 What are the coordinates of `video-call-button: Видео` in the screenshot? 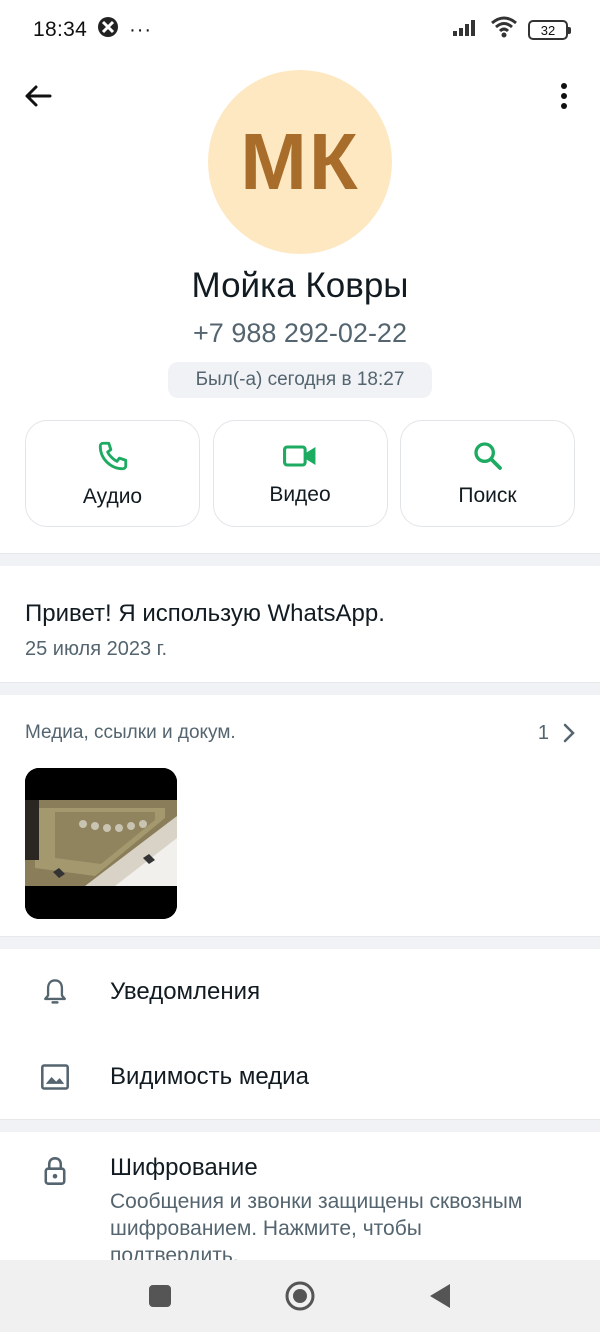 It's located at (300, 473).